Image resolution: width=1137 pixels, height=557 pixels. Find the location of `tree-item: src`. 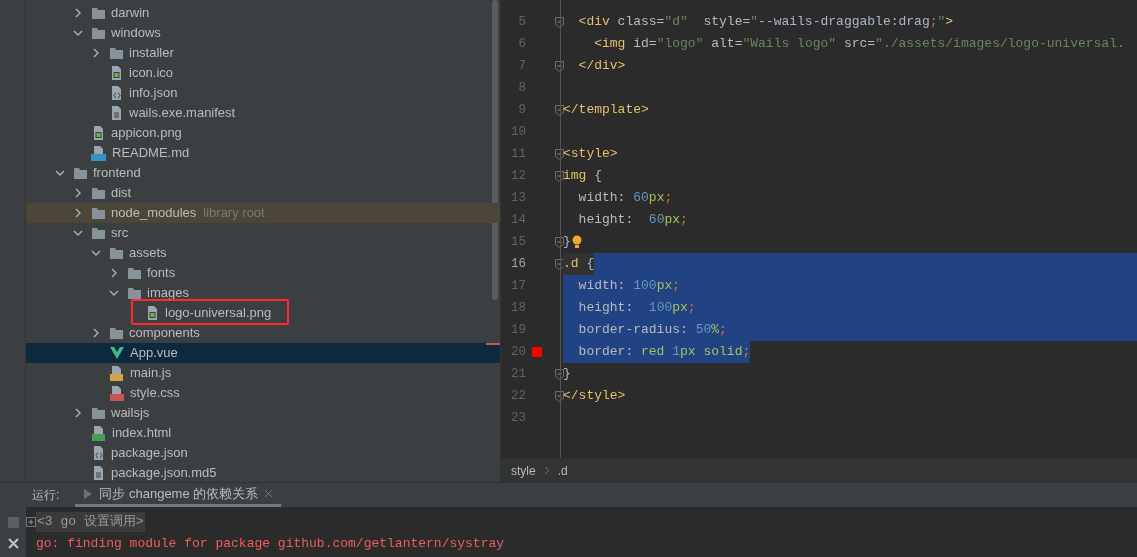

tree-item: src is located at coordinates (263, 233).